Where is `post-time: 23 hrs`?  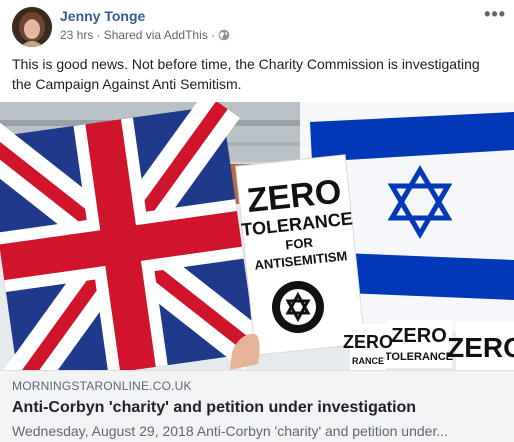
post-time: 23 hrs is located at coordinates (76, 35).